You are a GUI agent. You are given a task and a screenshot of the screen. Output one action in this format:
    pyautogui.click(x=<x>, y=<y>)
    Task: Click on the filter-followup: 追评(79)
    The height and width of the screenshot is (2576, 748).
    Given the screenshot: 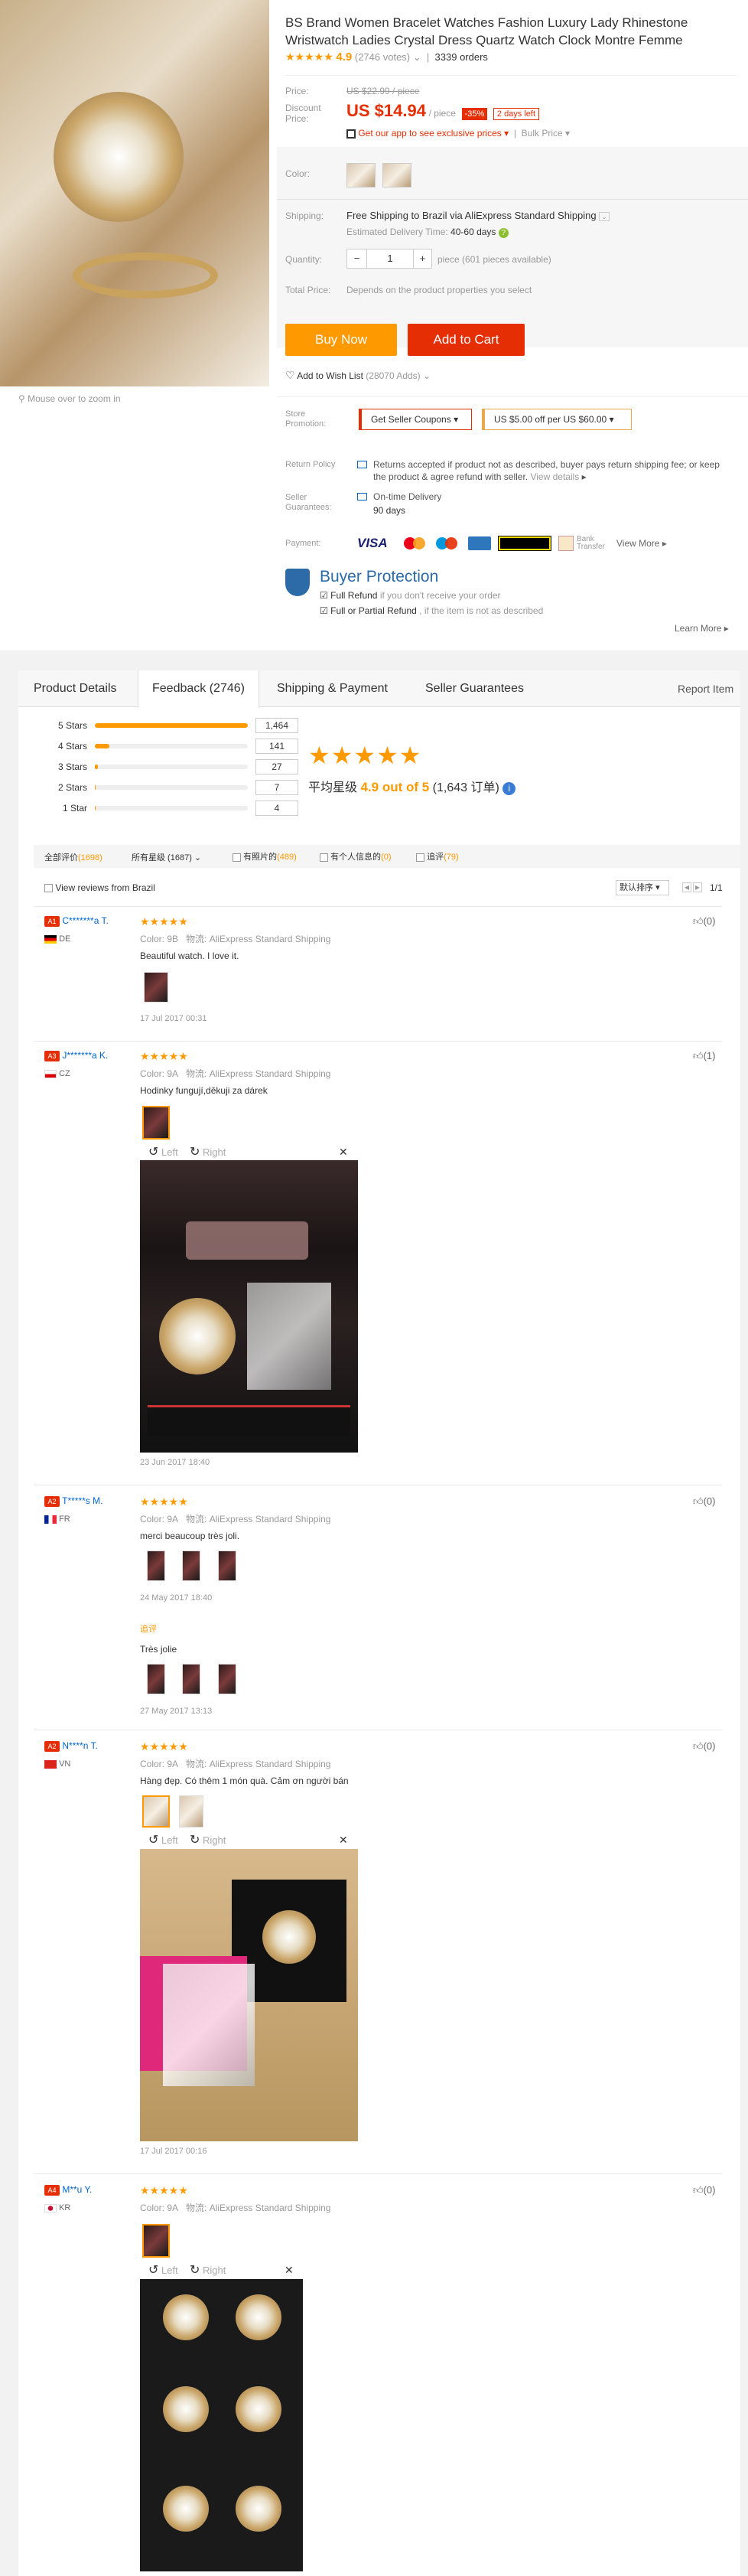 What is the action you would take?
    pyautogui.click(x=437, y=856)
    